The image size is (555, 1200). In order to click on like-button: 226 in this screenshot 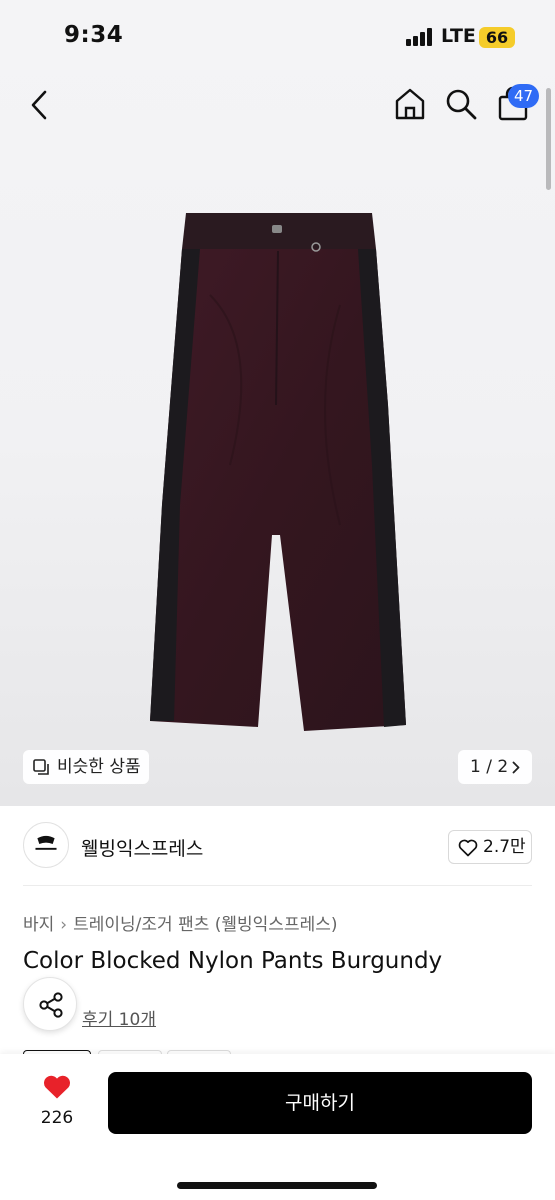, I will do `click(57, 1104)`.